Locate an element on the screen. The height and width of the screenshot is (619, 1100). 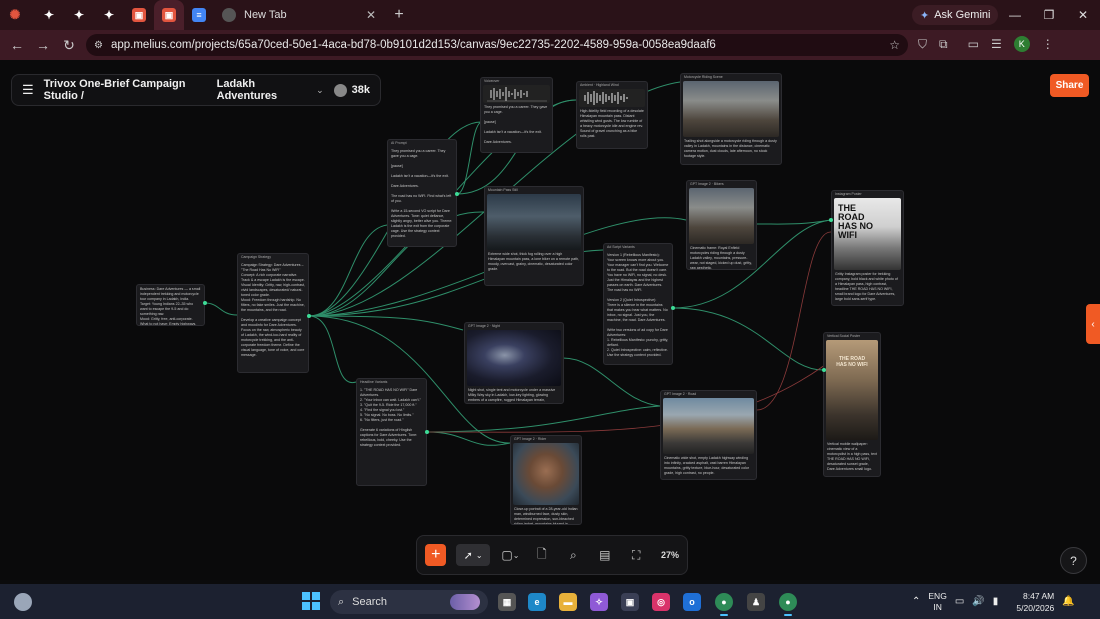
outlook-icon: o is located at coordinates (692, 602).